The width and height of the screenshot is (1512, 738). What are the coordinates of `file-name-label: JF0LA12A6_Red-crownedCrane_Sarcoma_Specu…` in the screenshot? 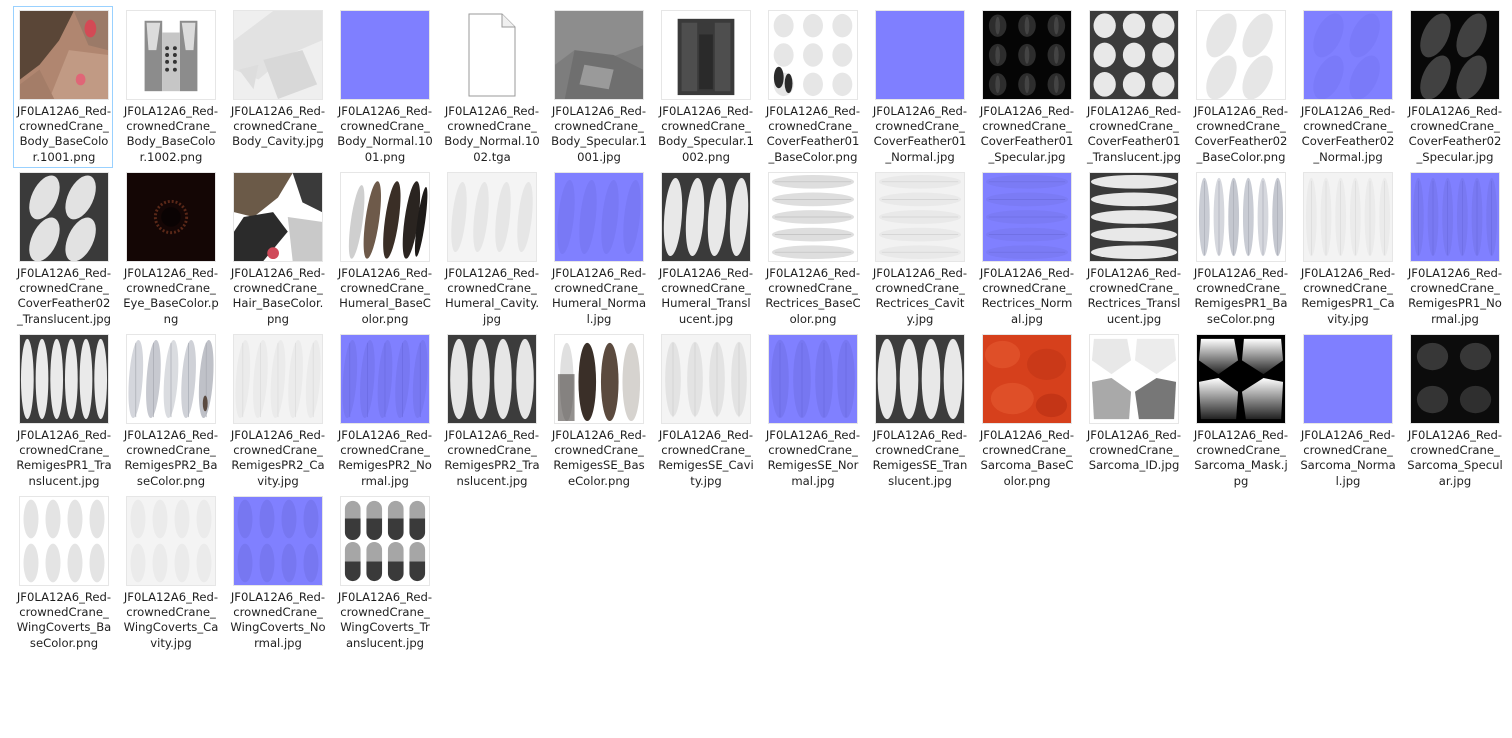 It's located at (1455, 458).